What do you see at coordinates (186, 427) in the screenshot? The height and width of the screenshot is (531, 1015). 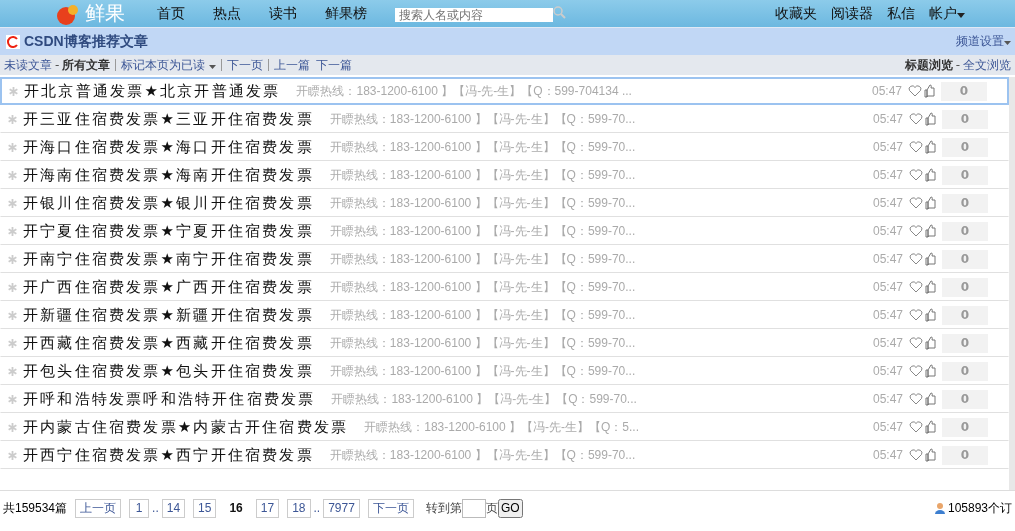 I see `article-title: 开内蒙古住宿费发票★内蒙古开住宿费发票` at bounding box center [186, 427].